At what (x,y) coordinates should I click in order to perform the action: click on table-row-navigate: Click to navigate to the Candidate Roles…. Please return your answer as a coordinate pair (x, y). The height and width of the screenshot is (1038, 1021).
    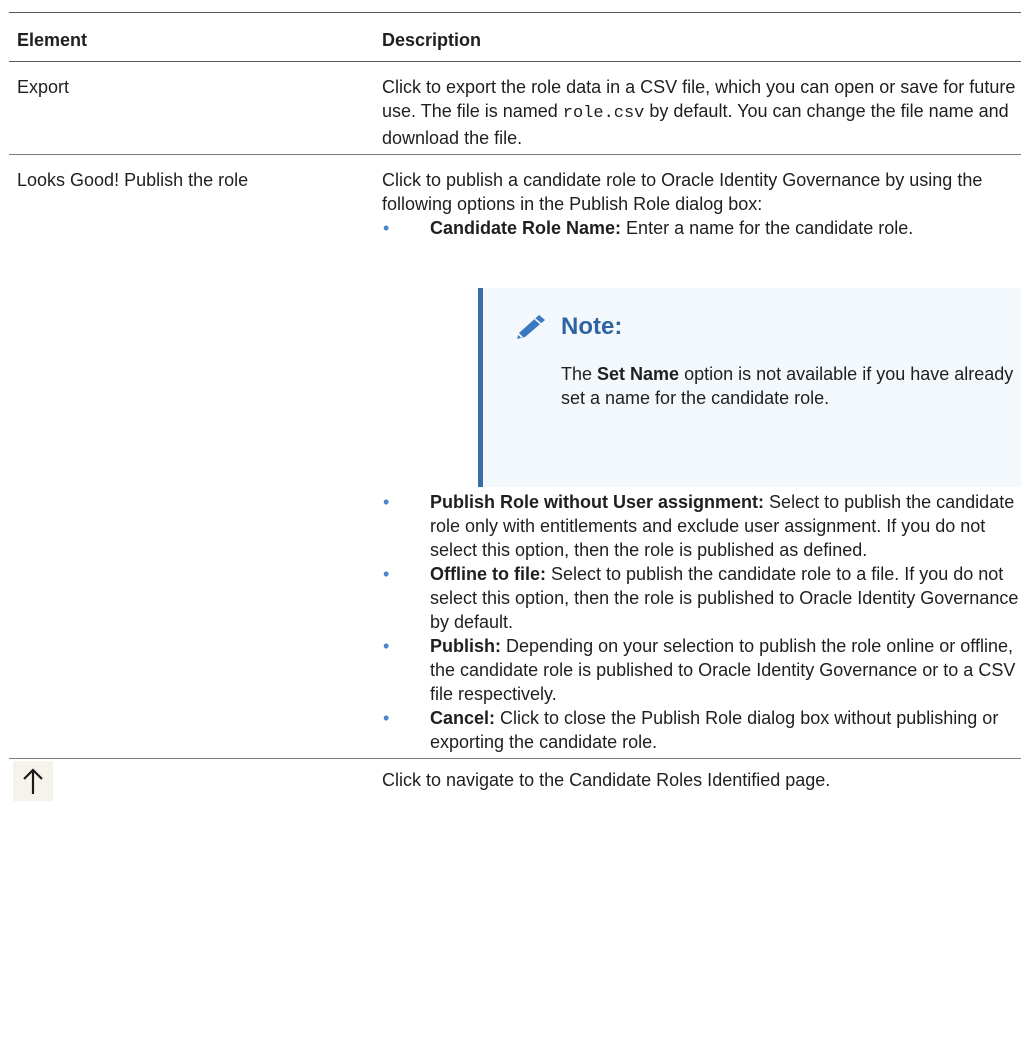
    Looking at the image, I should click on (515, 782).